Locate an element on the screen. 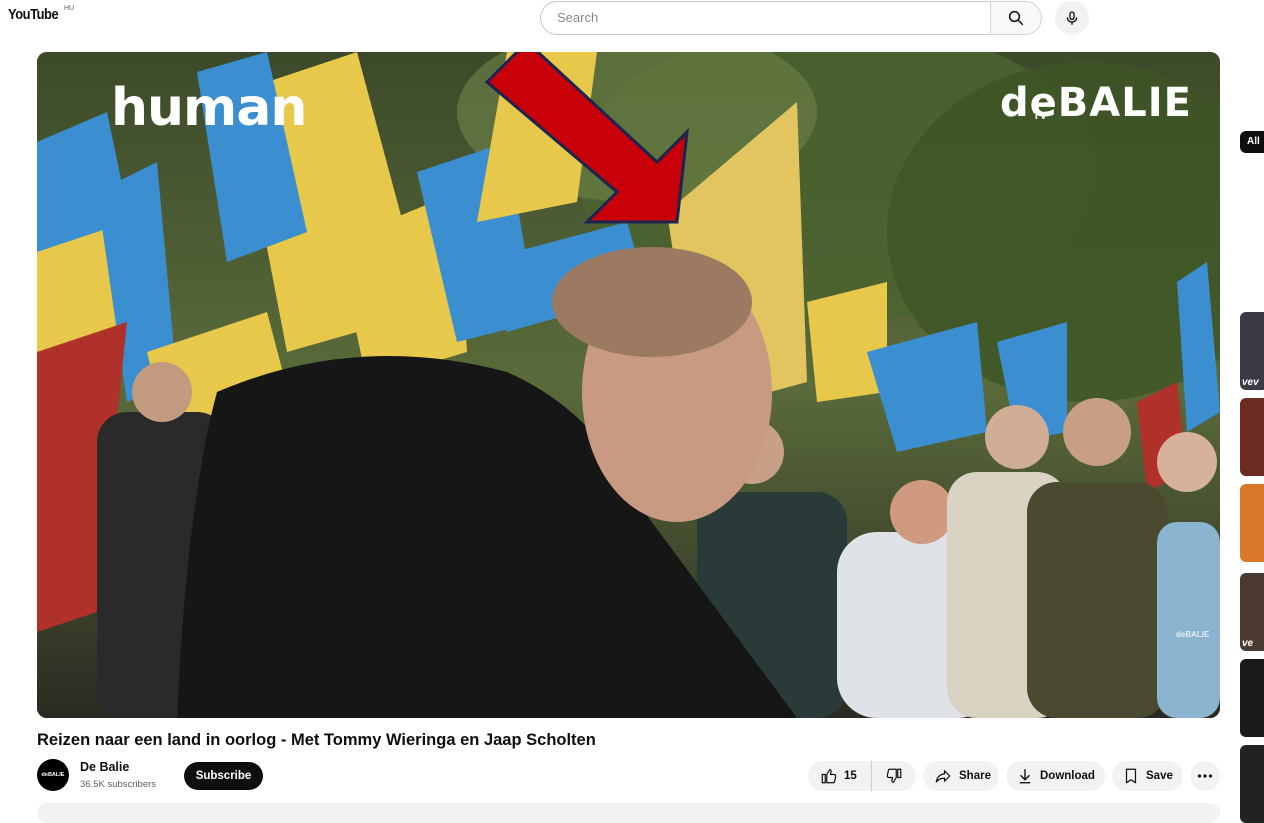  download-label: Download is located at coordinates (1067, 776).